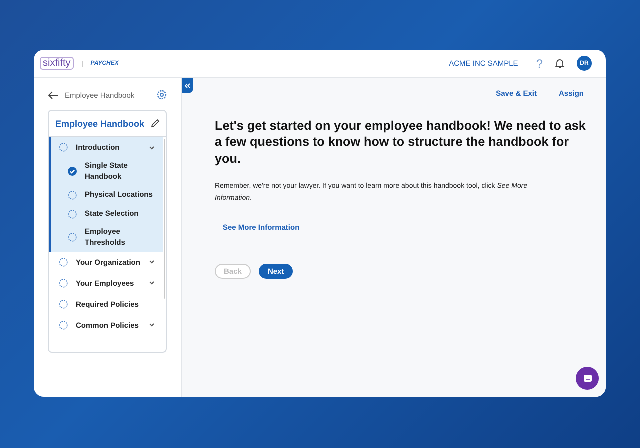  What do you see at coordinates (72, 171) in the screenshot?
I see `check-circle-icon` at bounding box center [72, 171].